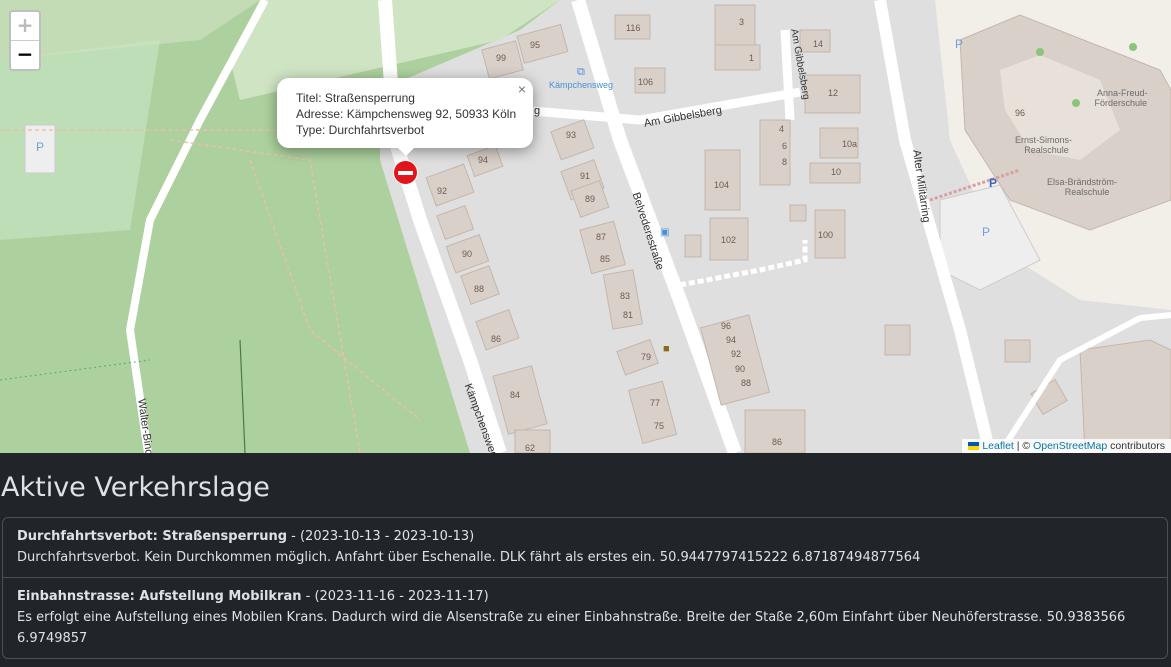 The width and height of the screenshot is (1171, 667). What do you see at coordinates (535, 45) in the screenshot?
I see `house-number: 95` at bounding box center [535, 45].